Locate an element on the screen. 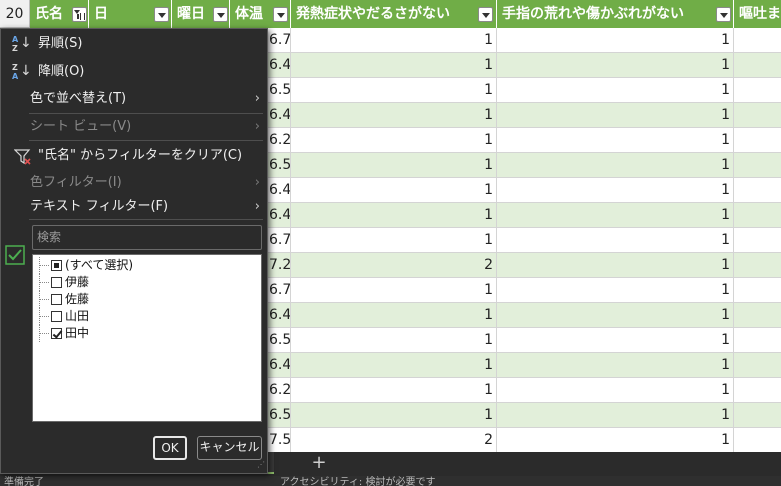  column-header-vomit: 嘔吐ま is located at coordinates (757, 14).